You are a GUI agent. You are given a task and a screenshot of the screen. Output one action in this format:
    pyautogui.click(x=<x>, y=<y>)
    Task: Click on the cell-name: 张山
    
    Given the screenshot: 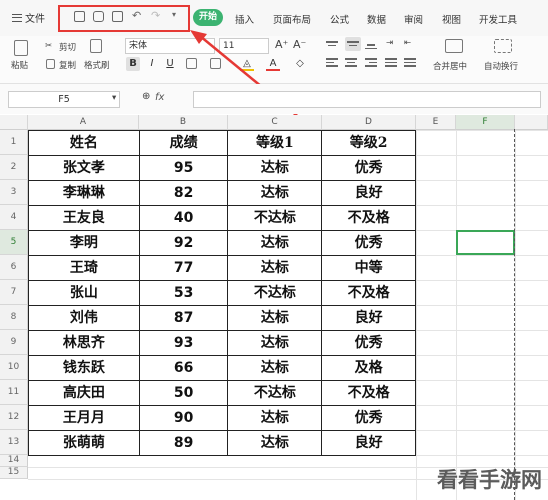 What is the action you would take?
    pyautogui.click(x=84, y=293)
    